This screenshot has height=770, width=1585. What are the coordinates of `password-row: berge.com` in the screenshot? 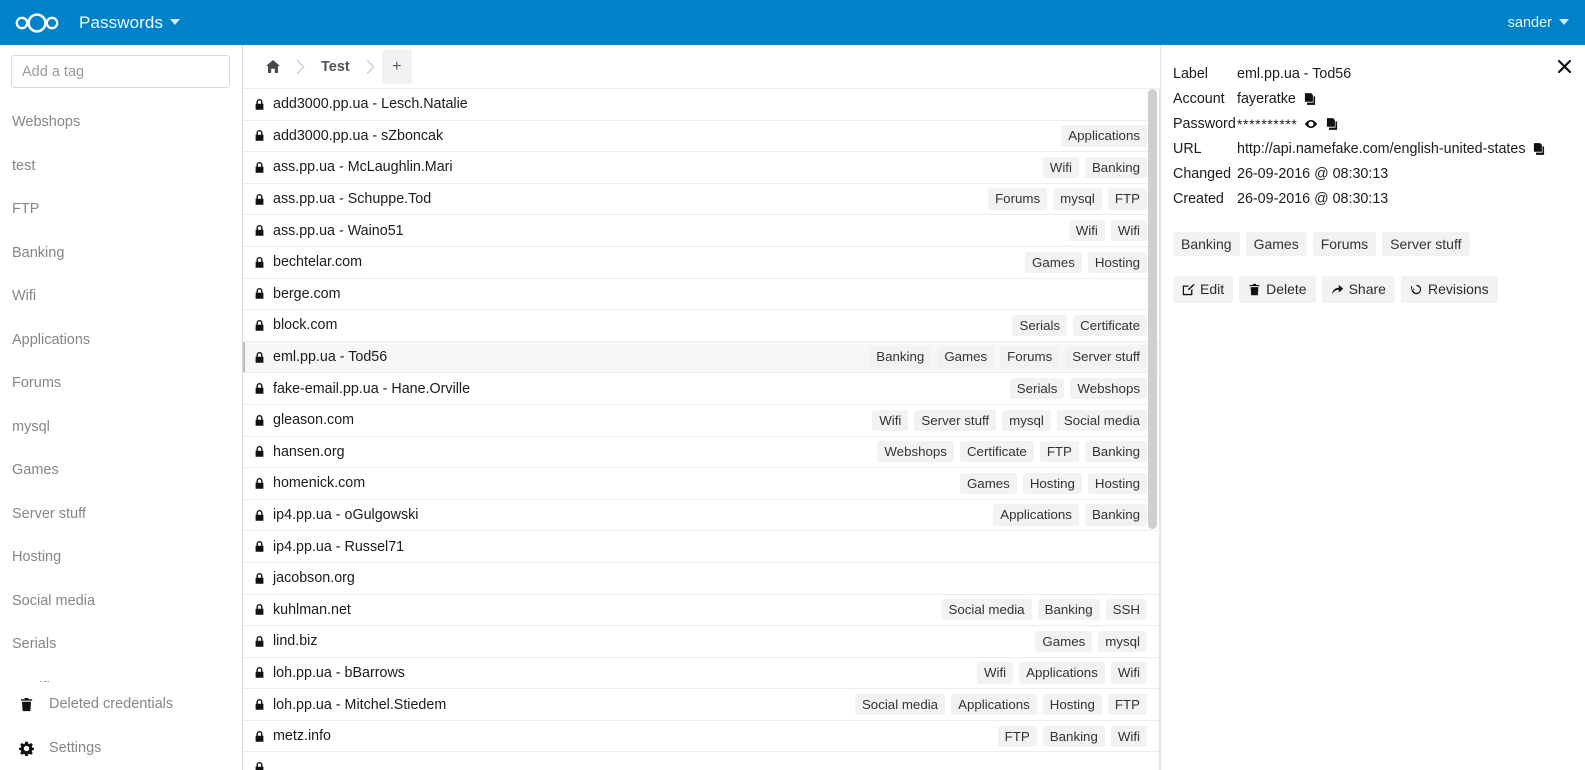 It's located at (701, 294).